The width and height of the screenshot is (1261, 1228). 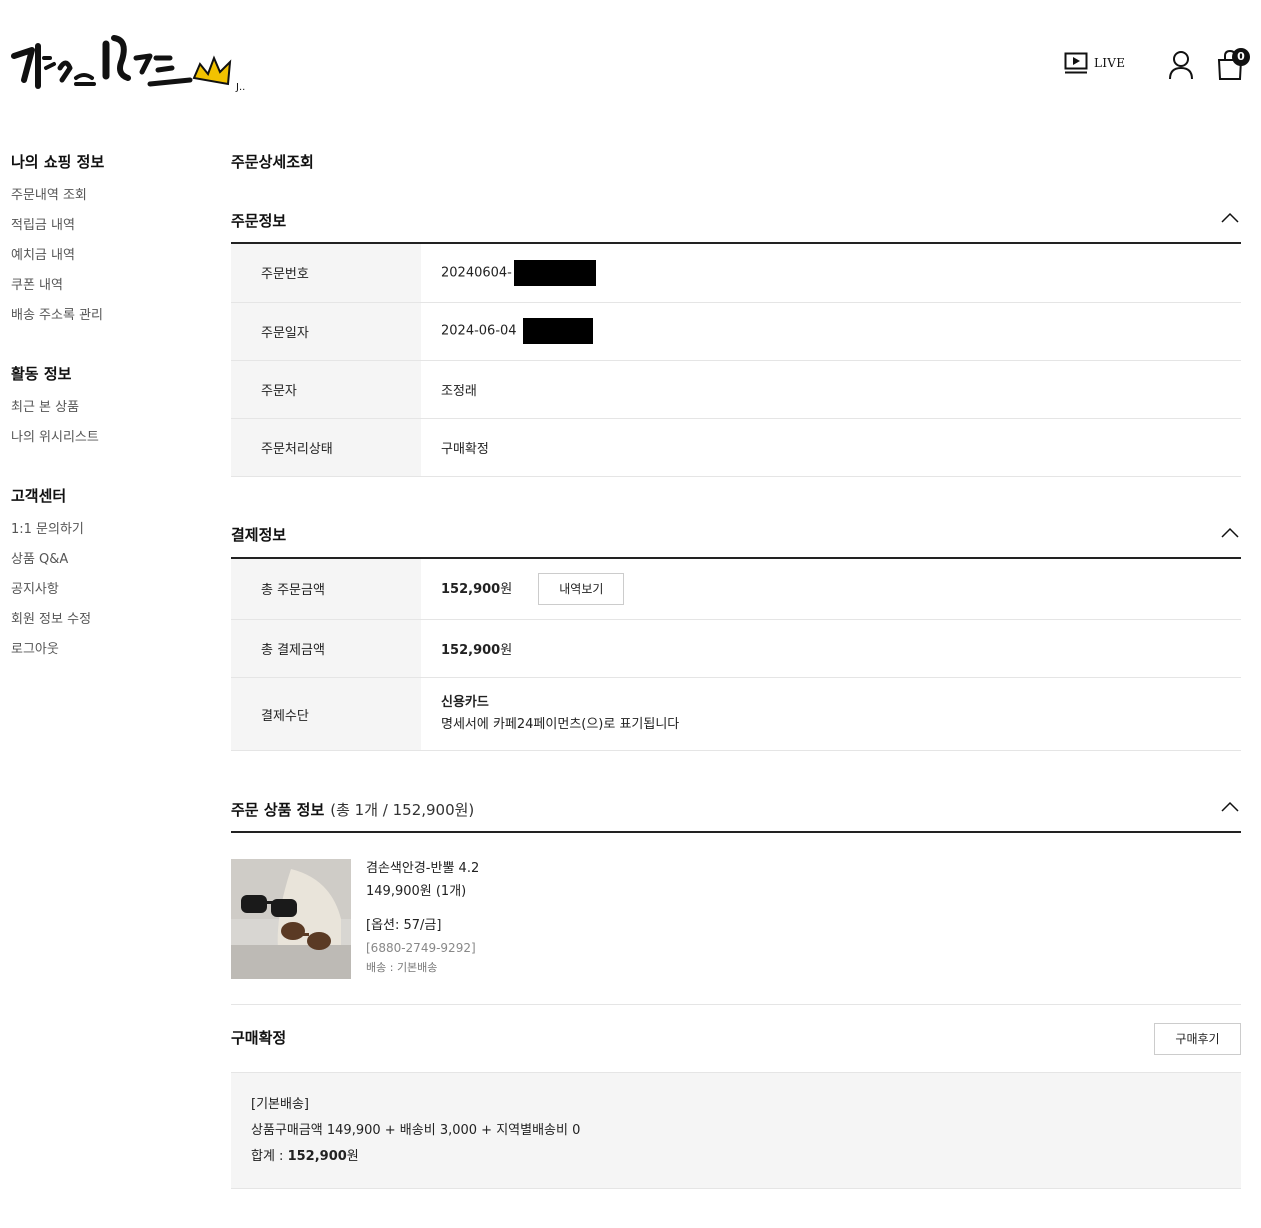 What do you see at coordinates (1197, 1039) in the screenshot?
I see `write-review-button: 구매후기` at bounding box center [1197, 1039].